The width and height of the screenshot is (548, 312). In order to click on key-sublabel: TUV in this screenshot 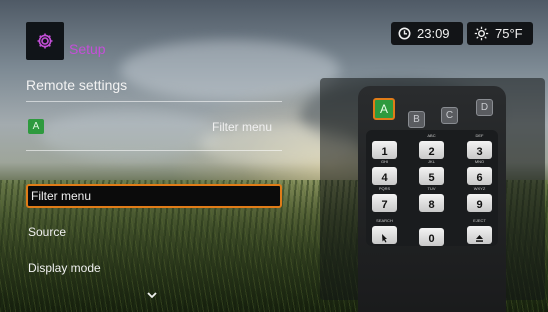, I will do `click(431, 188)`.